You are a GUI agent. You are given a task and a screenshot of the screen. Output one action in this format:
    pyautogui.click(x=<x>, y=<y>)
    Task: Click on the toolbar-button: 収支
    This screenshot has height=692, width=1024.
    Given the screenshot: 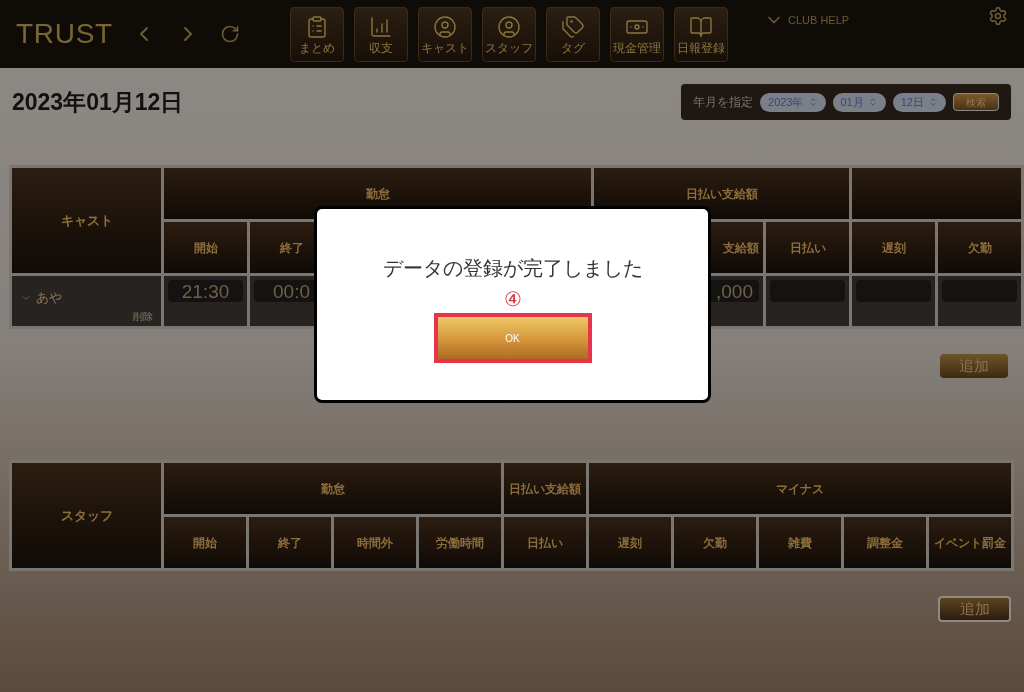 What is the action you would take?
    pyautogui.click(x=381, y=34)
    